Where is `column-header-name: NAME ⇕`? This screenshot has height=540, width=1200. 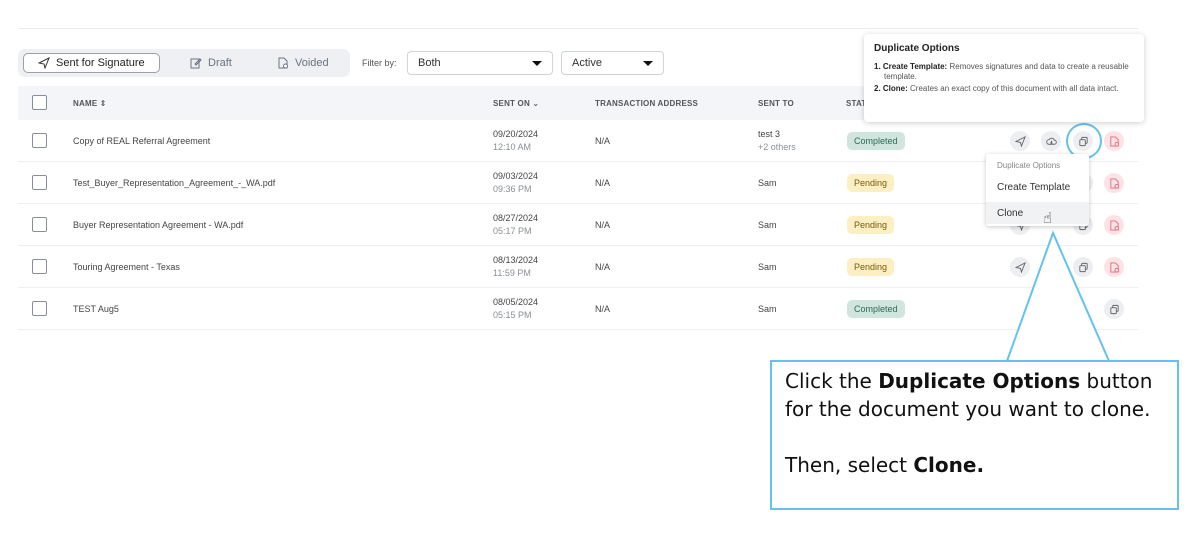
column-header-name: NAME ⇕ is located at coordinates (90, 103).